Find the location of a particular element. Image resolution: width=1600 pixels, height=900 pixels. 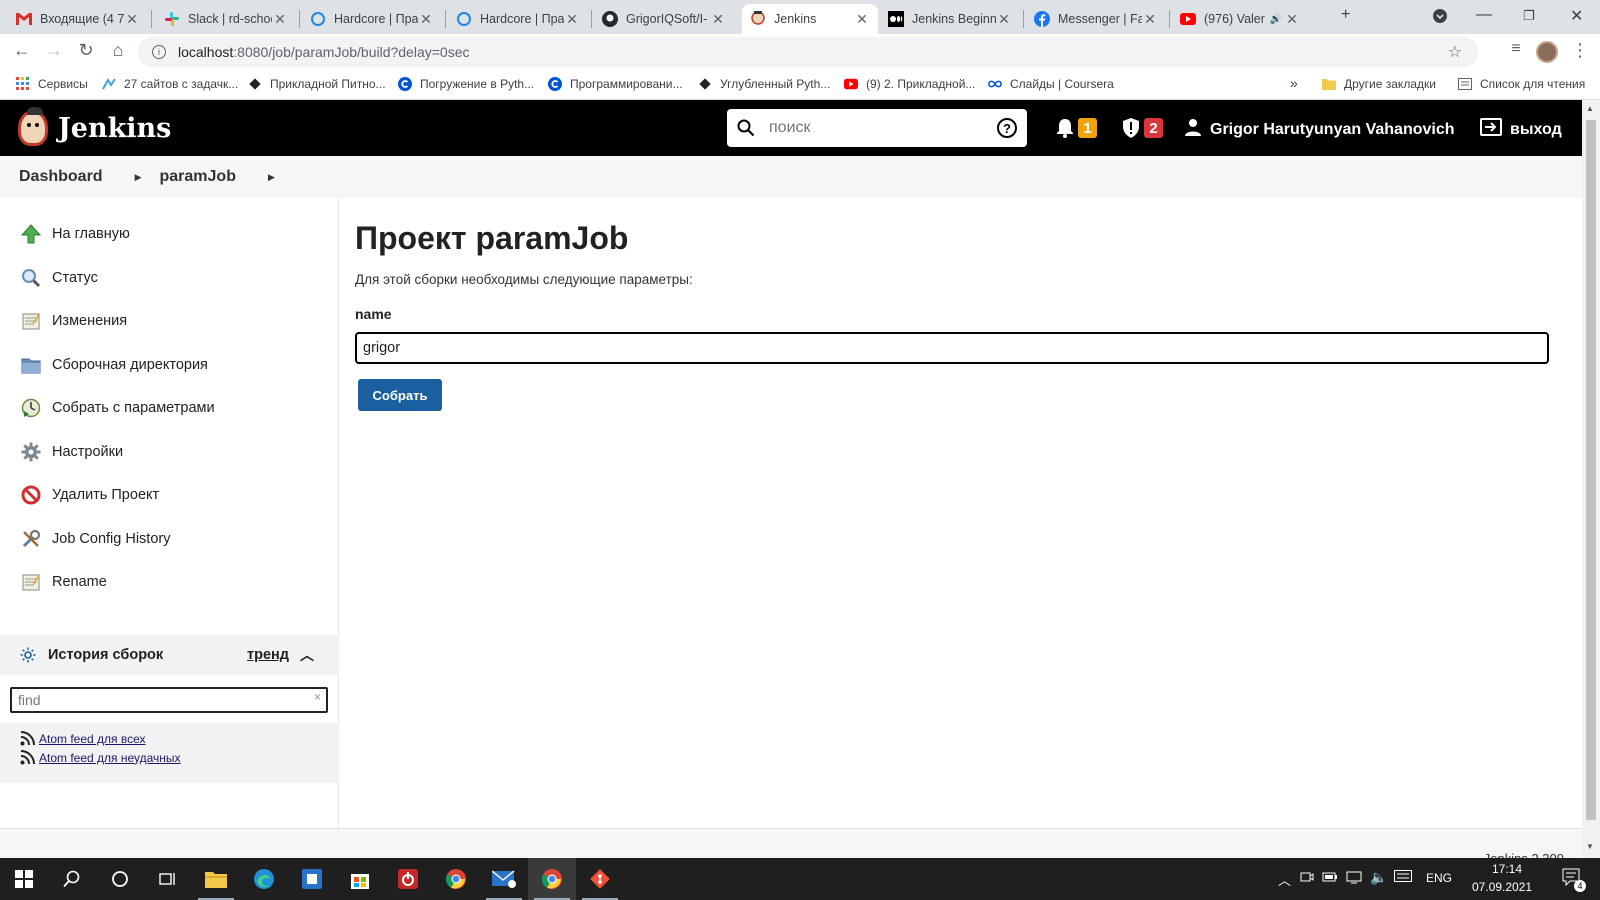

tab-audio-icon: 🔊 is located at coordinates (1276, 19).